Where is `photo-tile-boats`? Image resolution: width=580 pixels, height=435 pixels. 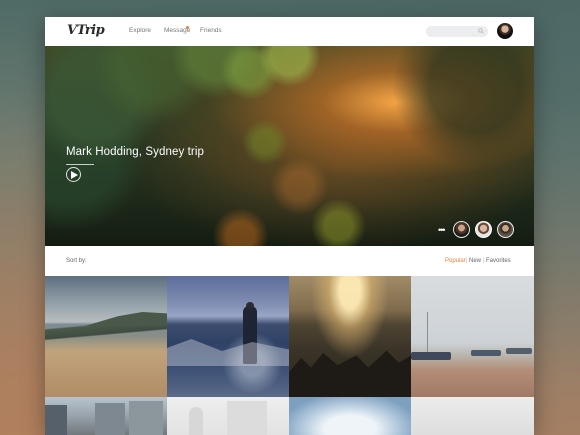
photo-tile-boats is located at coordinates (472, 336).